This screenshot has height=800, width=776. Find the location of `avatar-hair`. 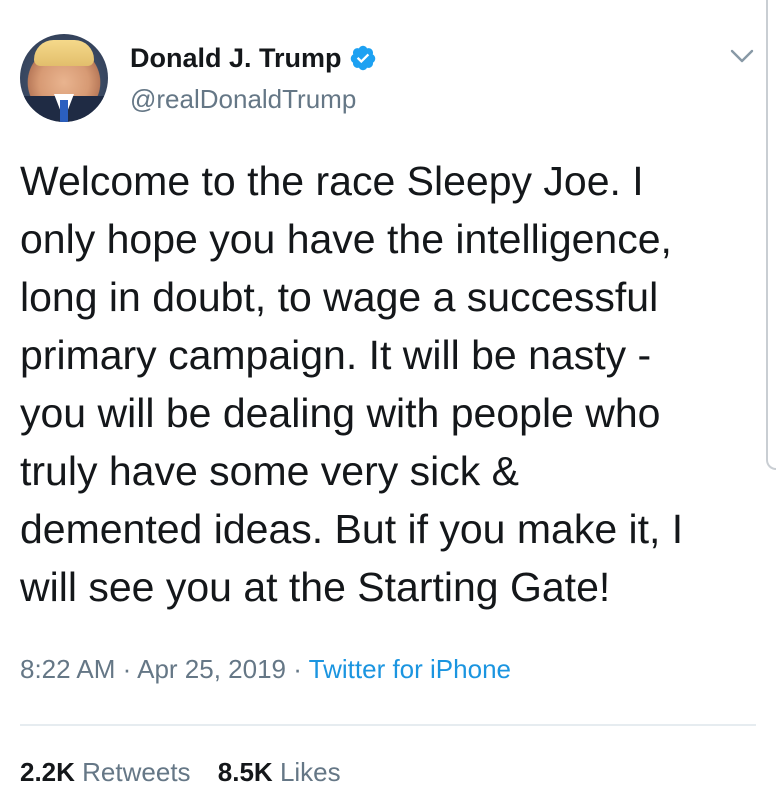

avatar-hair is located at coordinates (64, 53).